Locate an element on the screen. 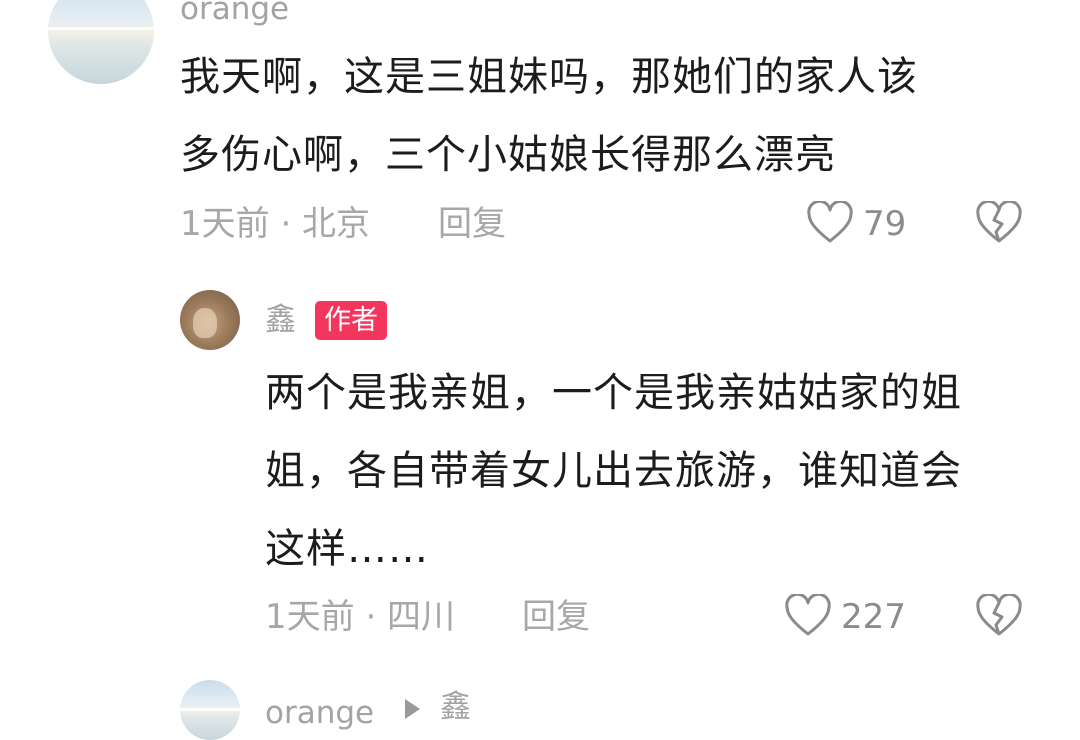  like-count: 79 is located at coordinates (885, 224).